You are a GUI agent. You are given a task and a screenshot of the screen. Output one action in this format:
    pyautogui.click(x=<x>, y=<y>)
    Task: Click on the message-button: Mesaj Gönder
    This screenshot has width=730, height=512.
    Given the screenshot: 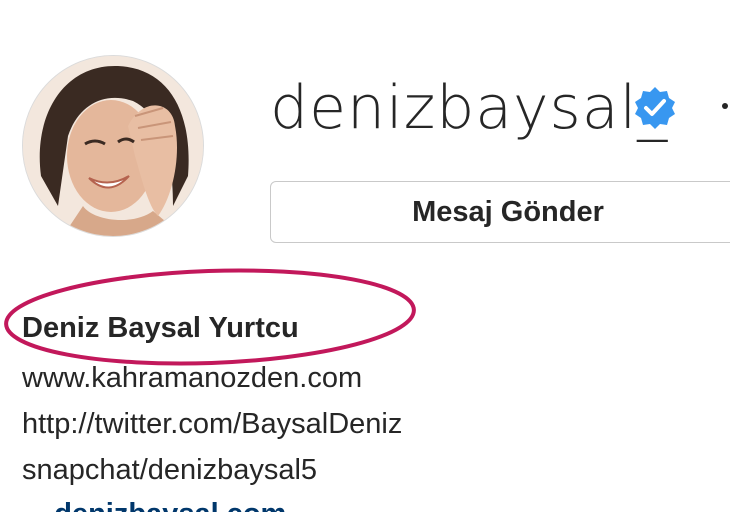 What is the action you would take?
    pyautogui.click(x=500, y=212)
    